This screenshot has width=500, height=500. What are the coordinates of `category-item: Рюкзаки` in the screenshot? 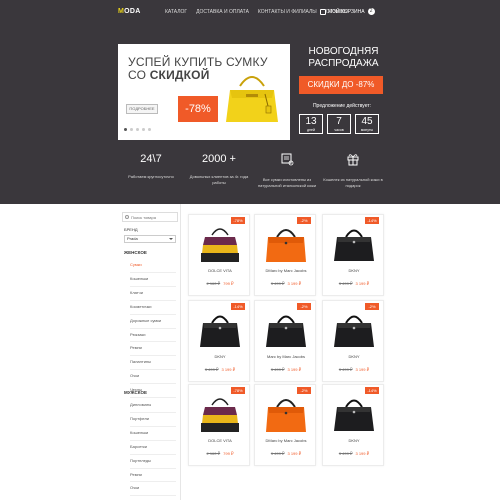 It's located at (153, 336).